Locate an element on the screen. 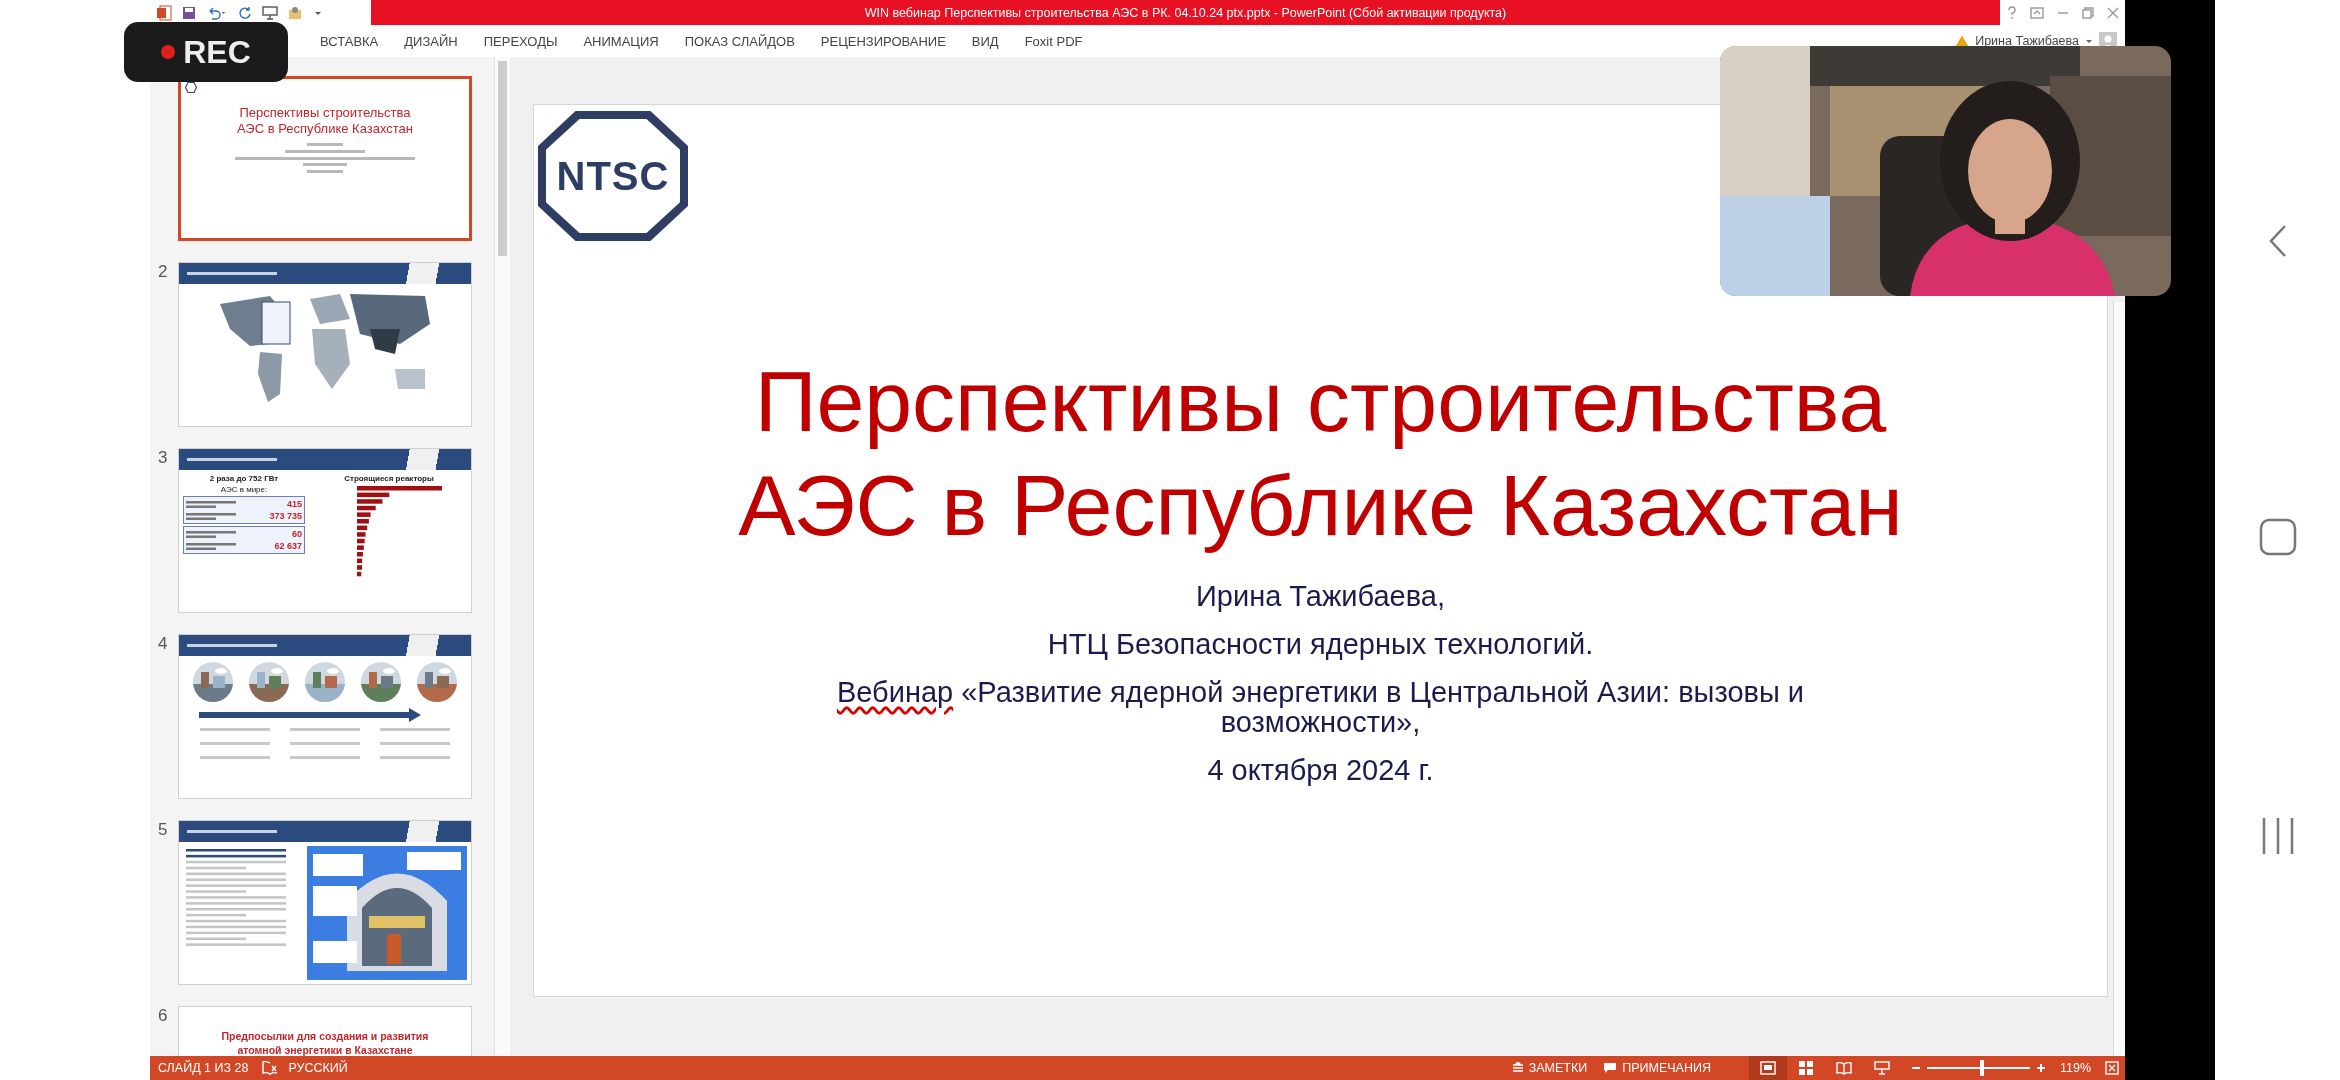  powerpoint-logo-icon is located at coordinates (164, 12).